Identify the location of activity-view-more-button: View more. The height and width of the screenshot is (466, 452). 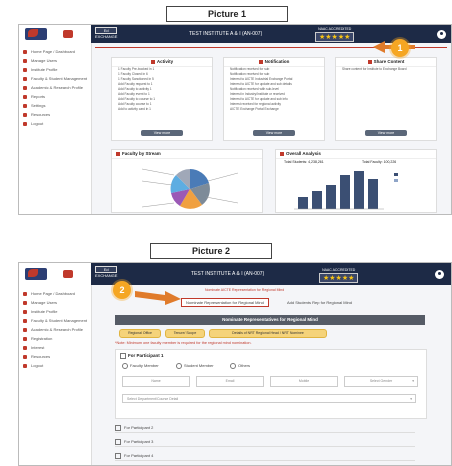
(162, 133).